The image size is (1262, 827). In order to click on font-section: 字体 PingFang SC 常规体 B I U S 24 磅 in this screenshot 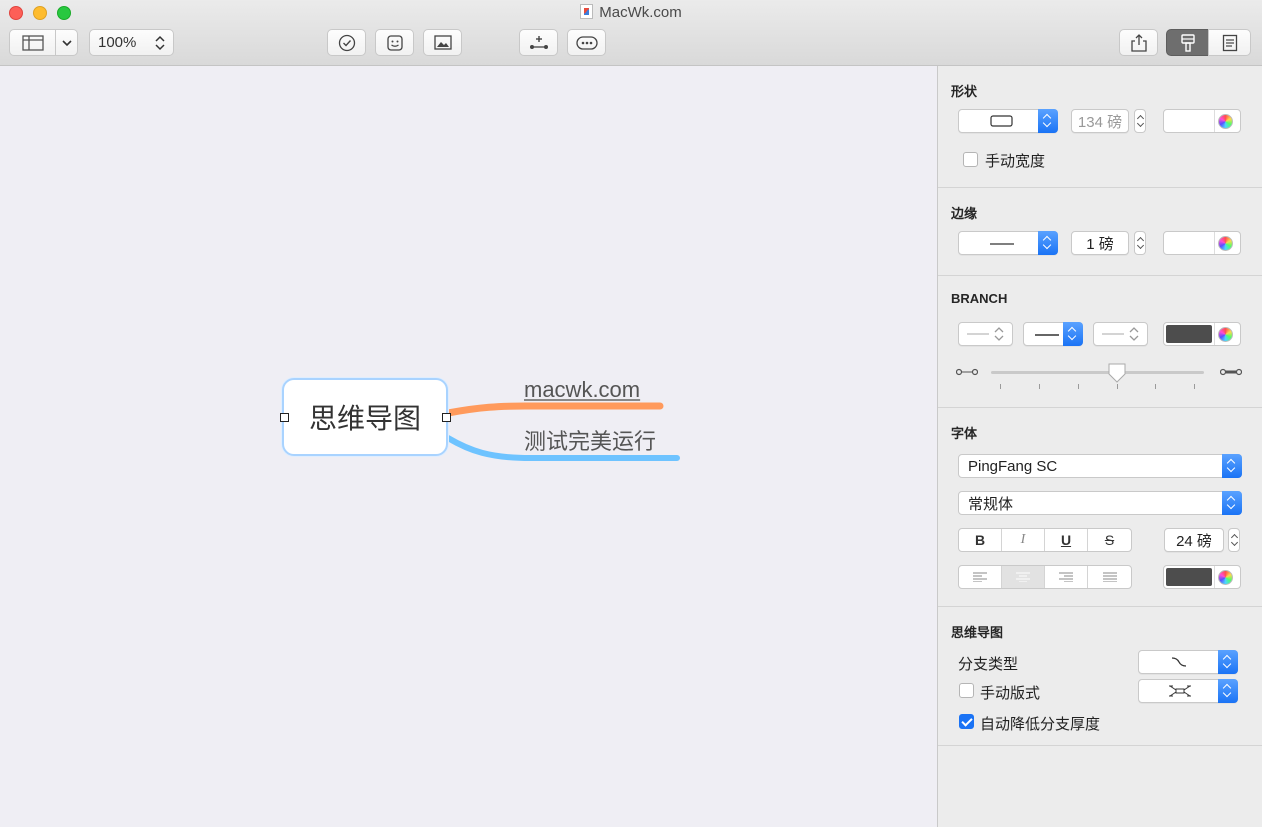, I will do `click(1100, 507)`.